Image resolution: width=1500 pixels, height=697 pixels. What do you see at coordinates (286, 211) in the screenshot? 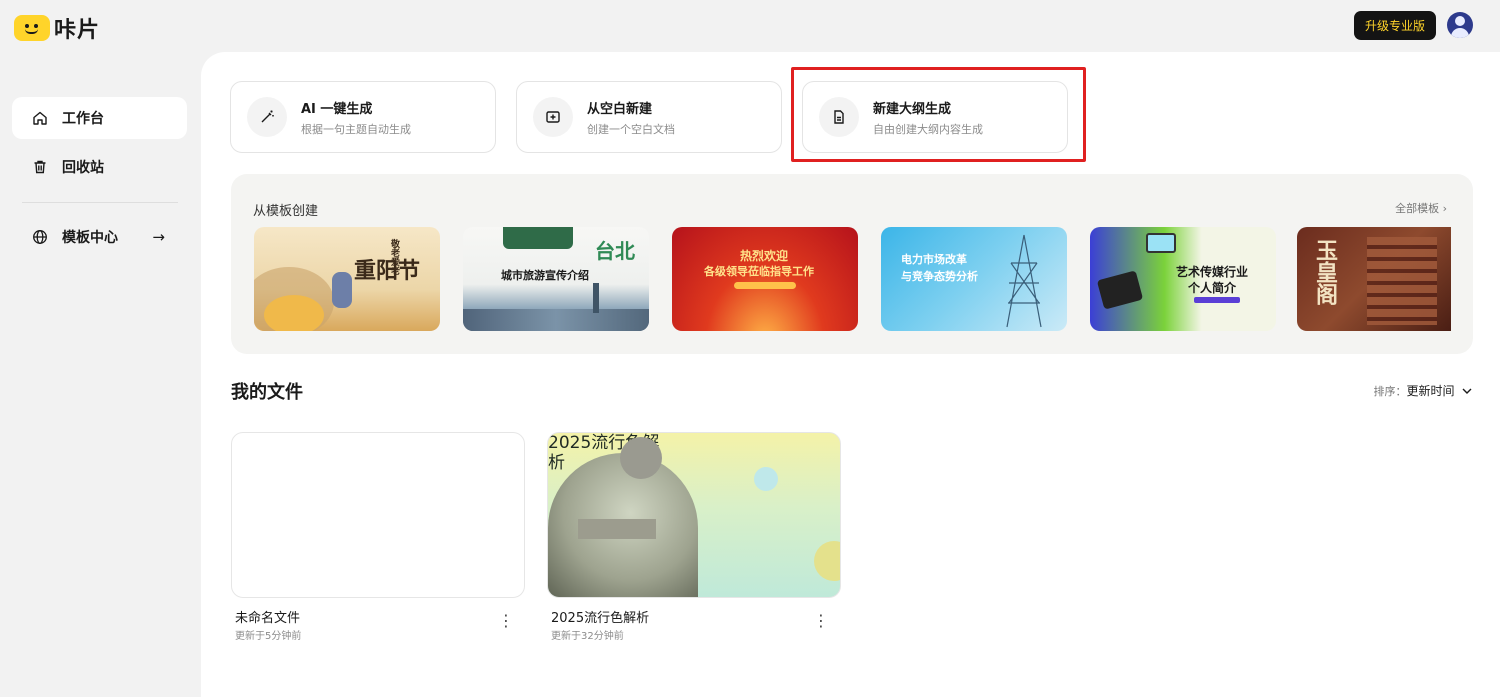
I see `template-section-title: 从模板创建` at bounding box center [286, 211].